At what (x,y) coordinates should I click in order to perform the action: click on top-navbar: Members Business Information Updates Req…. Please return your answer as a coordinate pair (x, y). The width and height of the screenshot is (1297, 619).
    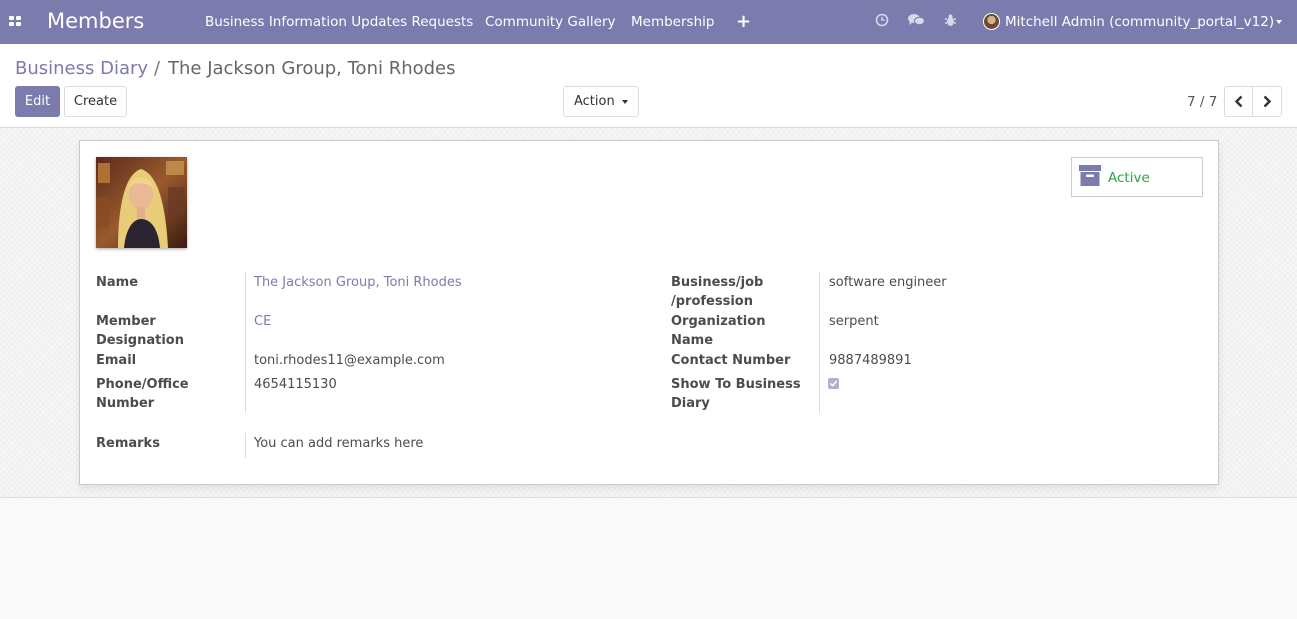
    Looking at the image, I should click on (648, 22).